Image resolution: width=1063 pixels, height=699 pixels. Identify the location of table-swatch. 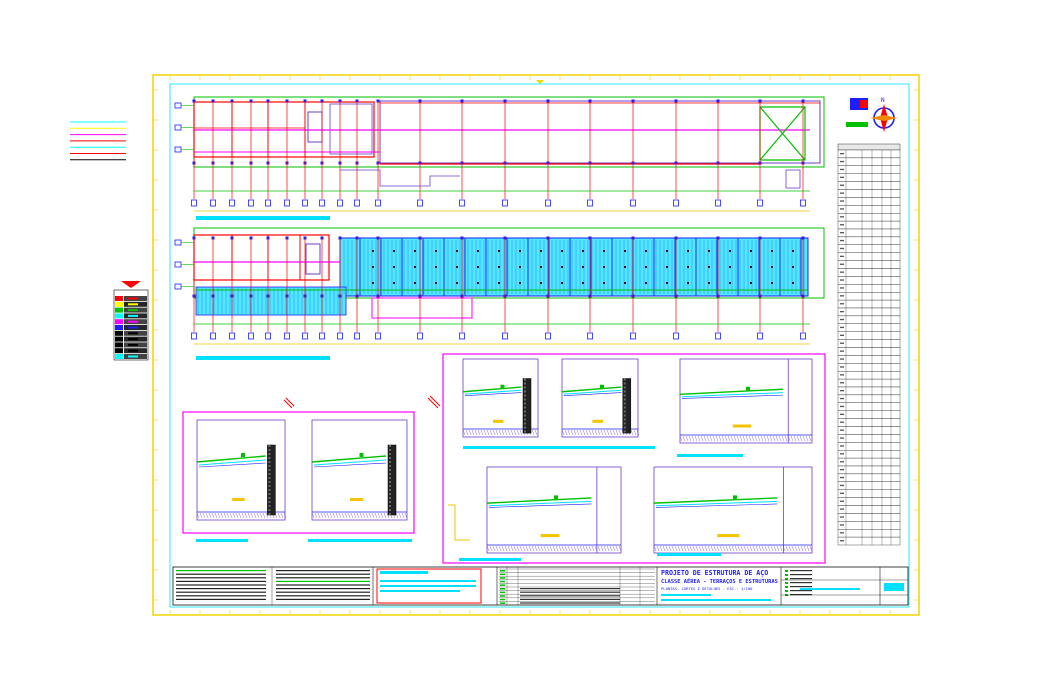
(119, 304).